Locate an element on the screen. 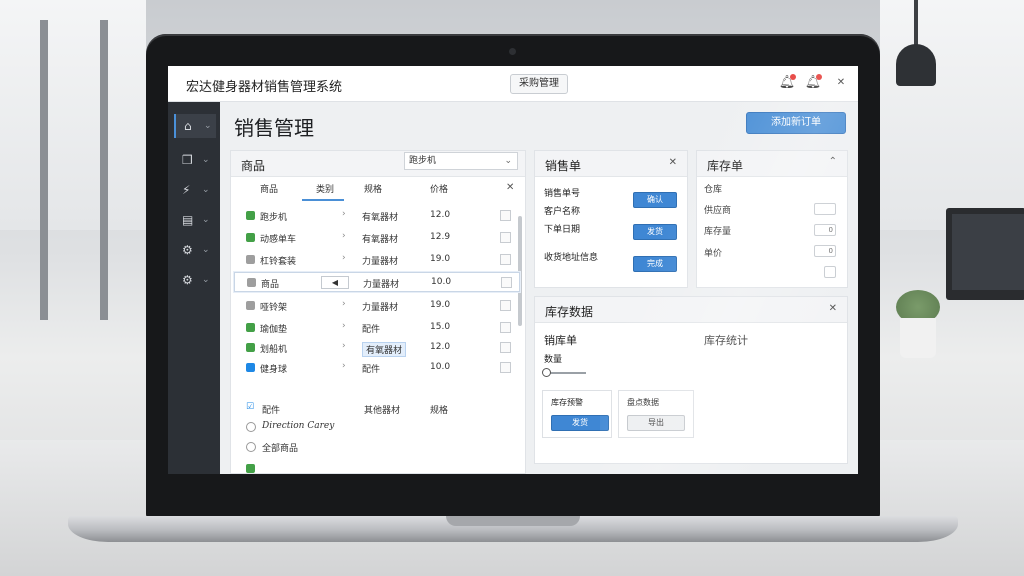 The image size is (1024, 576). inventory-left-label: 销库单 is located at coordinates (560, 340).